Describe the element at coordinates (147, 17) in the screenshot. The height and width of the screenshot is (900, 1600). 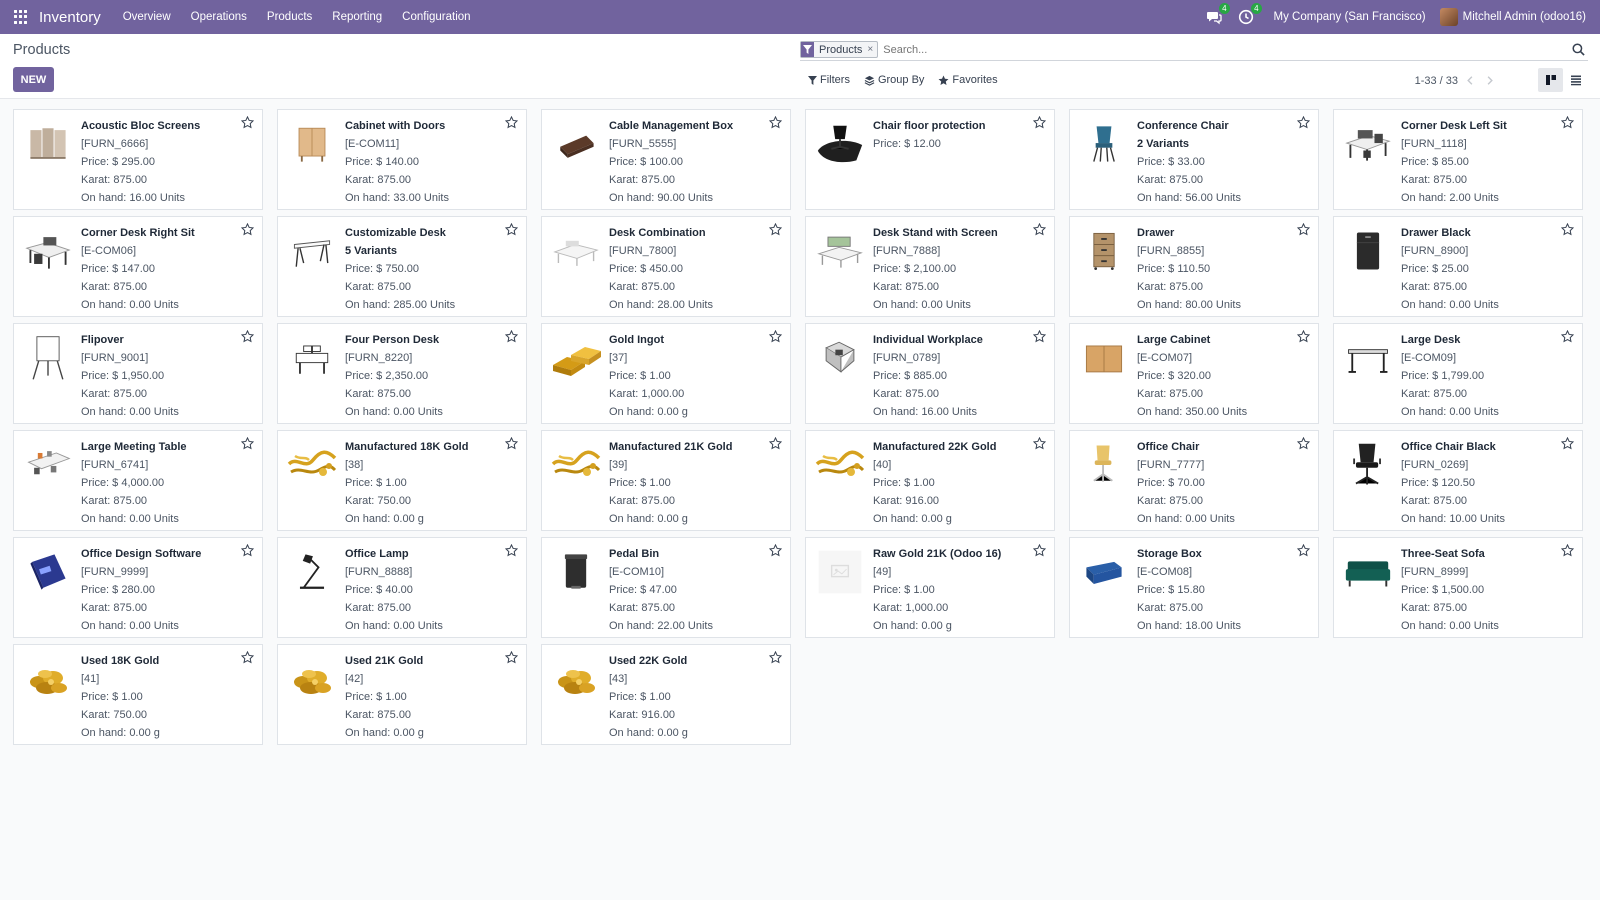
I see `menu-overview: Overview` at that location.